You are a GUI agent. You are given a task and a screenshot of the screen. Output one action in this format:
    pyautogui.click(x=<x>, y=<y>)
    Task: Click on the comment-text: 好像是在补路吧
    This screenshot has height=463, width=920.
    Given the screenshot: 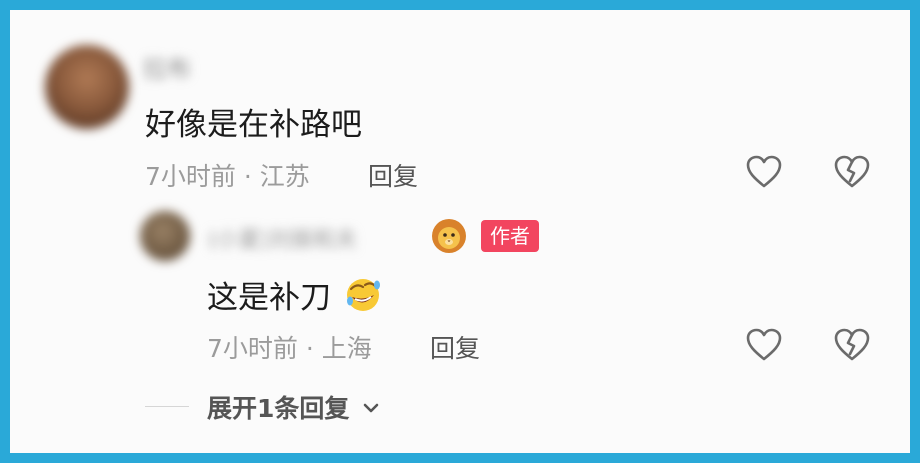 What is the action you would take?
    pyautogui.click(x=253, y=125)
    